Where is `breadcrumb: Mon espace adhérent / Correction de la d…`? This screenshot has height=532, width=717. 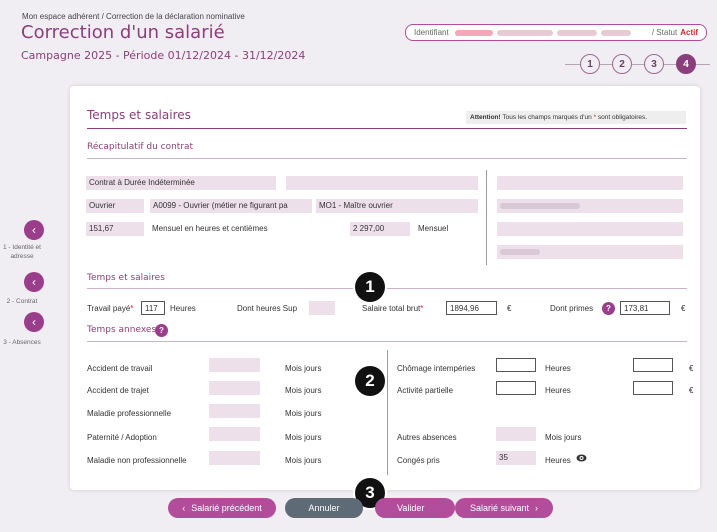
breadcrumb: Mon espace adhérent / Correction de la d… is located at coordinates (133, 16).